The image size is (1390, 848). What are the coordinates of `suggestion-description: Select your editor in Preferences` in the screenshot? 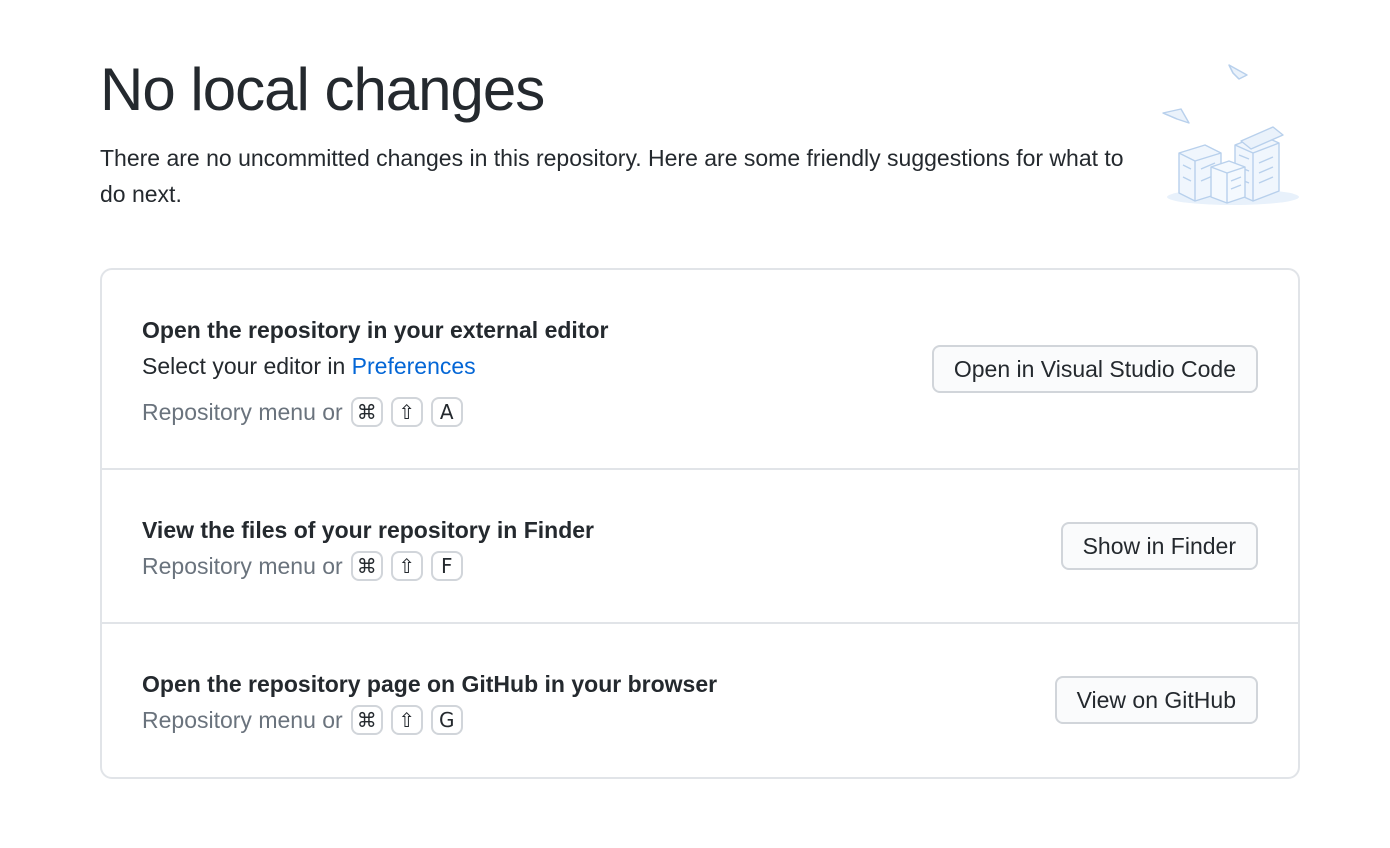 It's located at (375, 366).